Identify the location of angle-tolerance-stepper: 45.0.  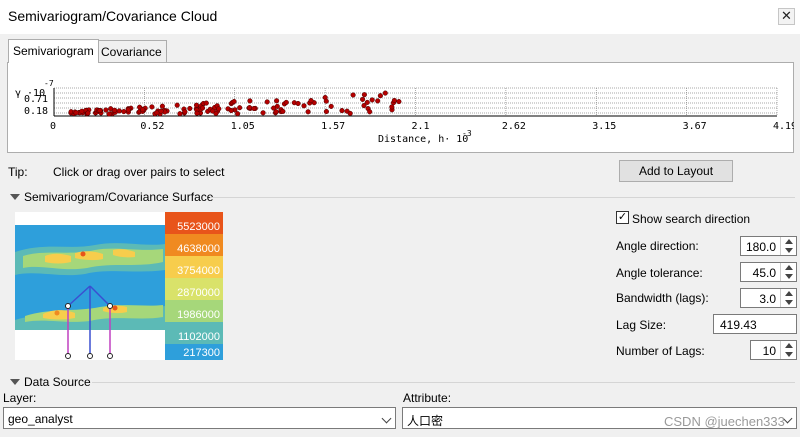
(768, 272).